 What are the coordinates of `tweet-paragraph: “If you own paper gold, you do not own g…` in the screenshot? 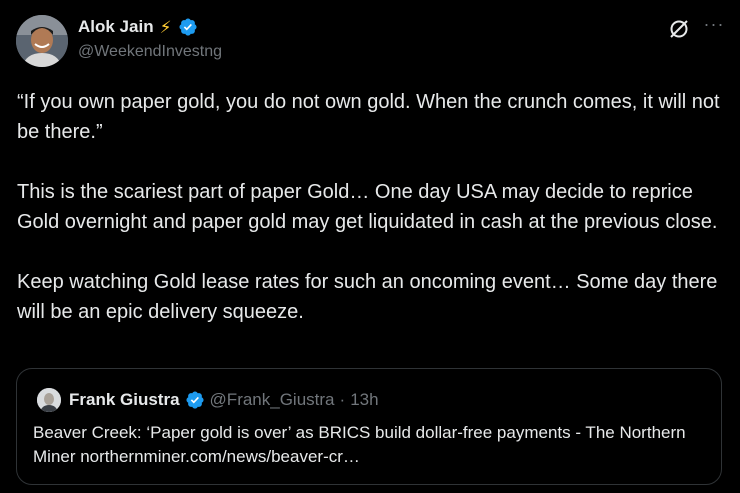 It's located at (368, 117).